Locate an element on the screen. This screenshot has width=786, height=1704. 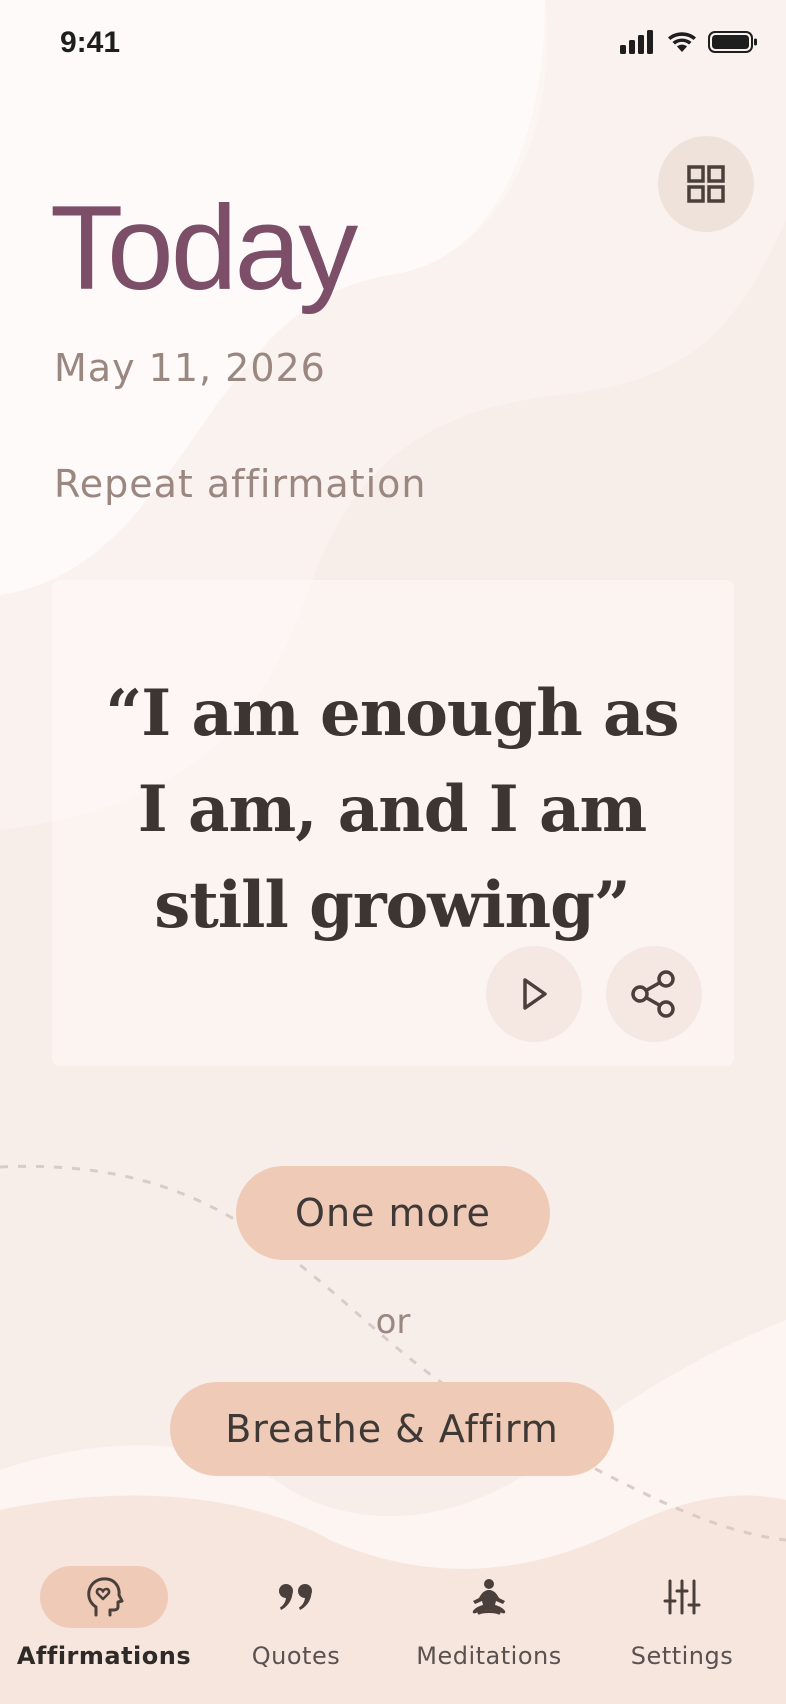
share-icon is located at coordinates (653, 994).